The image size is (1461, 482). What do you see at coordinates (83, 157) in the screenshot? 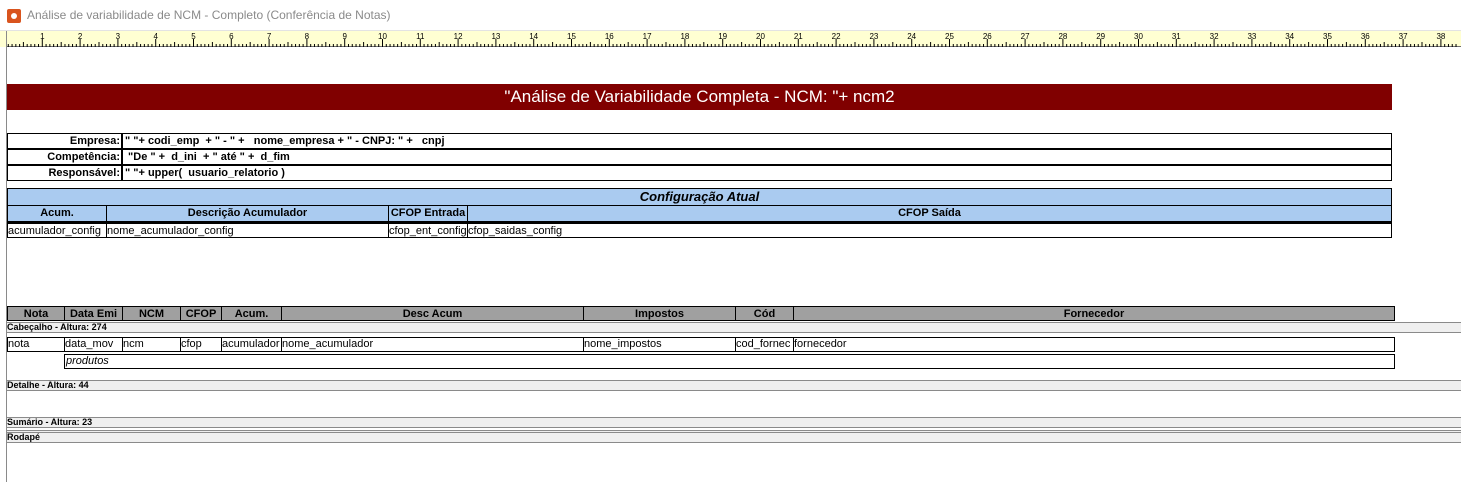
I see `info-label-competencia: Competência:` at bounding box center [83, 157].